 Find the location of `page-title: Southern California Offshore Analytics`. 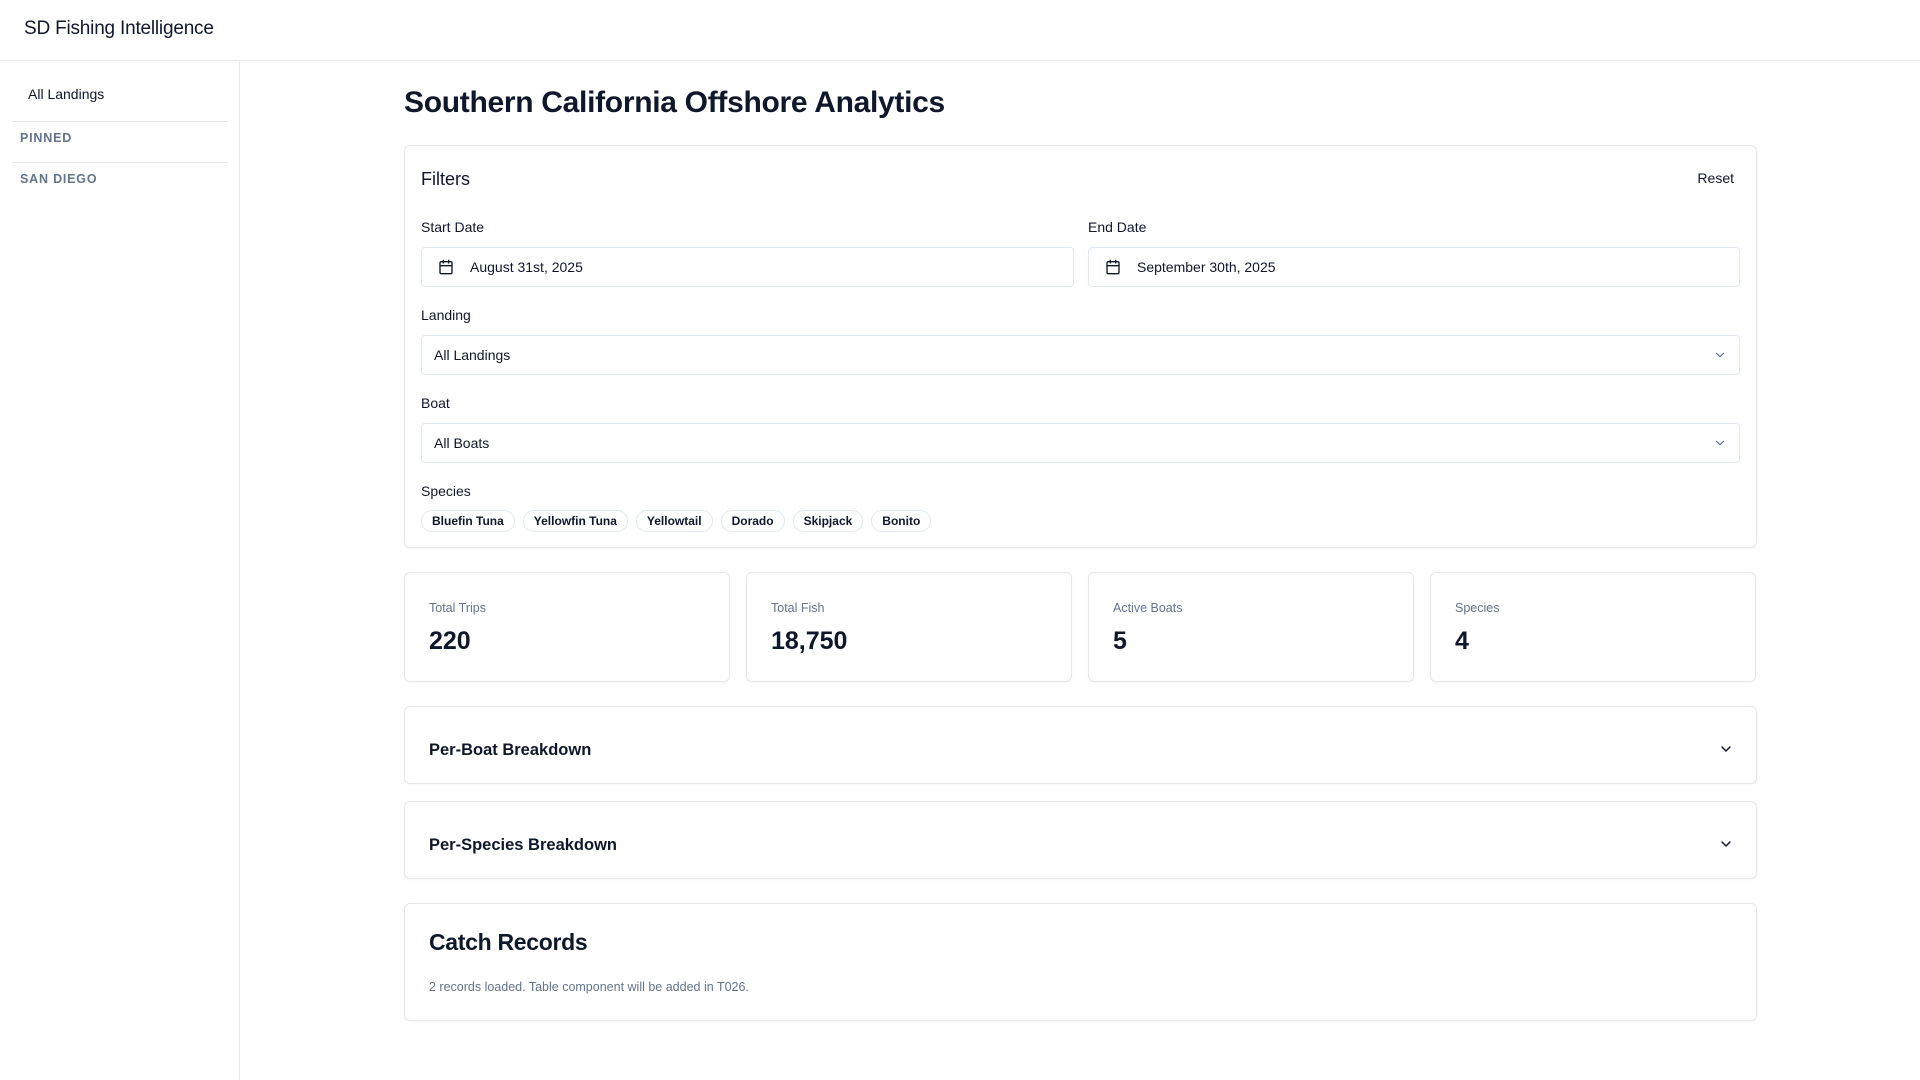

page-title: Southern California Offshore Analytics is located at coordinates (674, 102).